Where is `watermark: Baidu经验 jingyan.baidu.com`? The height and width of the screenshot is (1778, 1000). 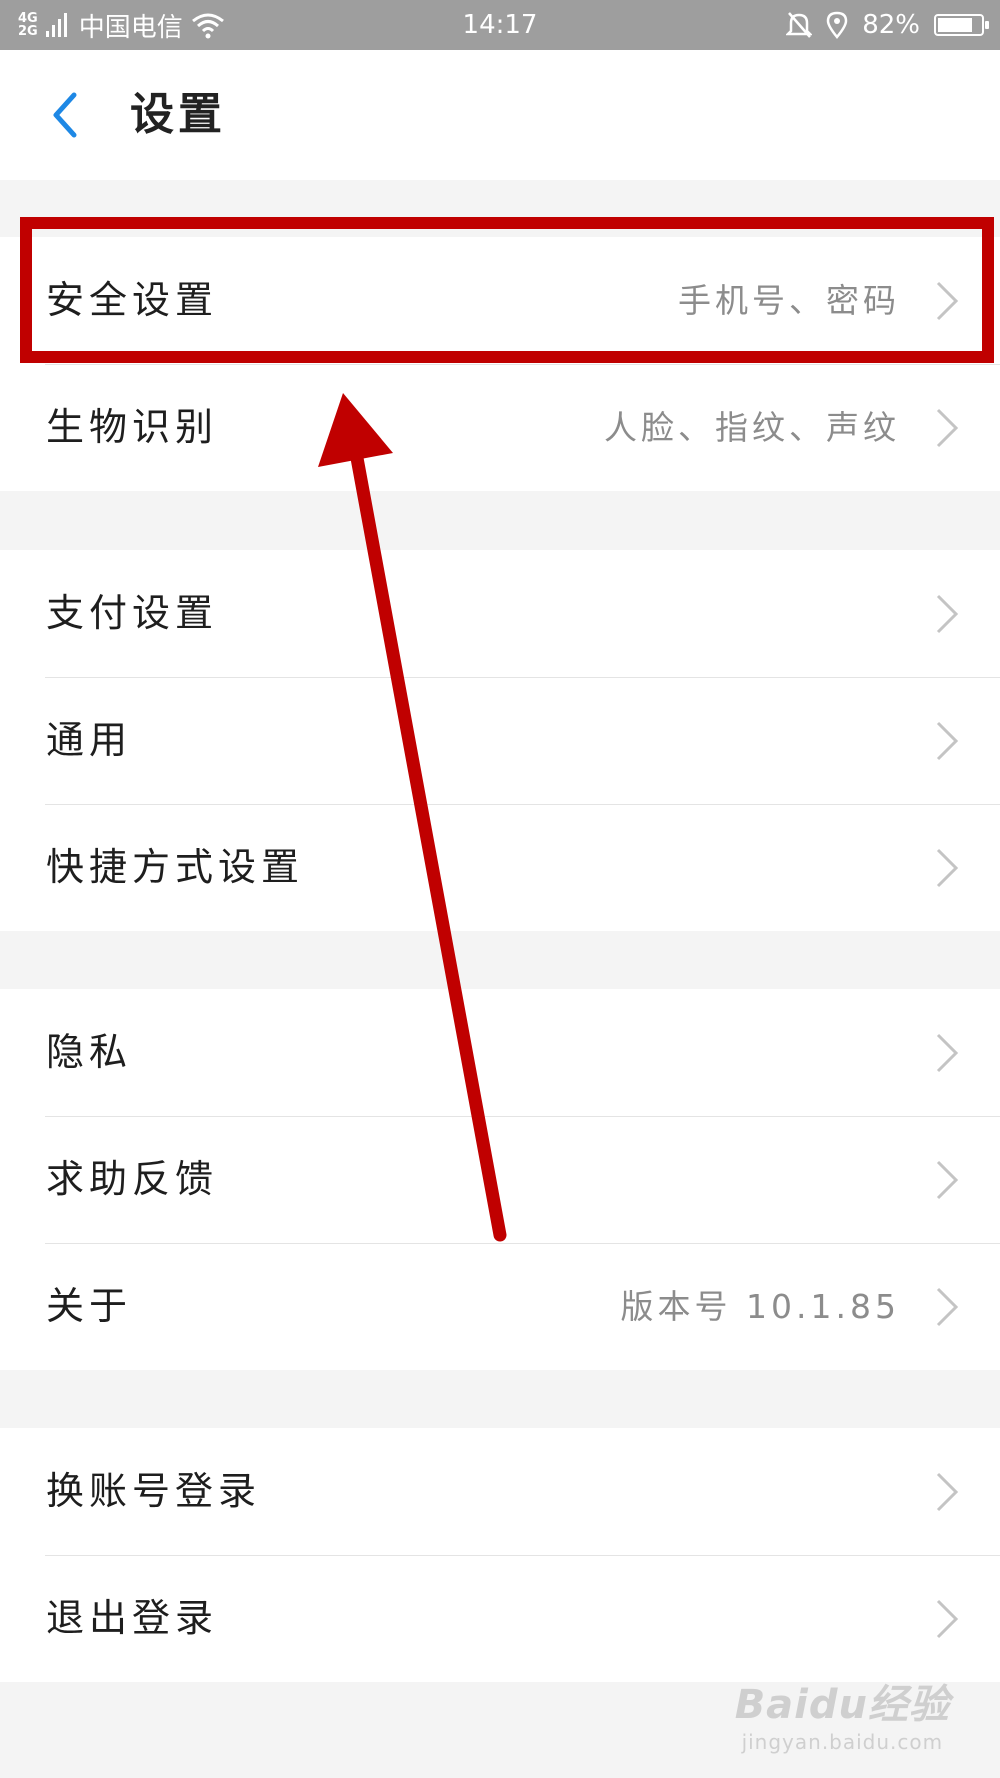 watermark: Baidu经验 jingyan.baidu.com is located at coordinates (842, 1713).